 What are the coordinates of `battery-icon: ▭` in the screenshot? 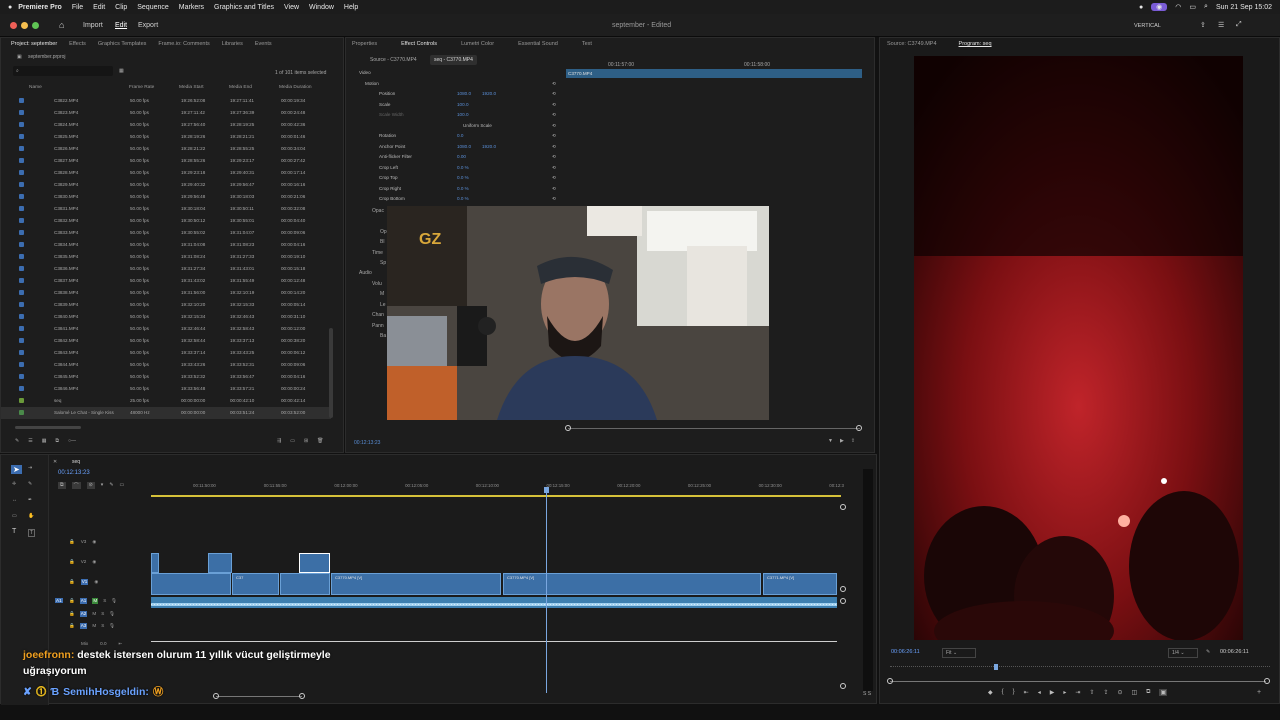 It's located at (1192, 7).